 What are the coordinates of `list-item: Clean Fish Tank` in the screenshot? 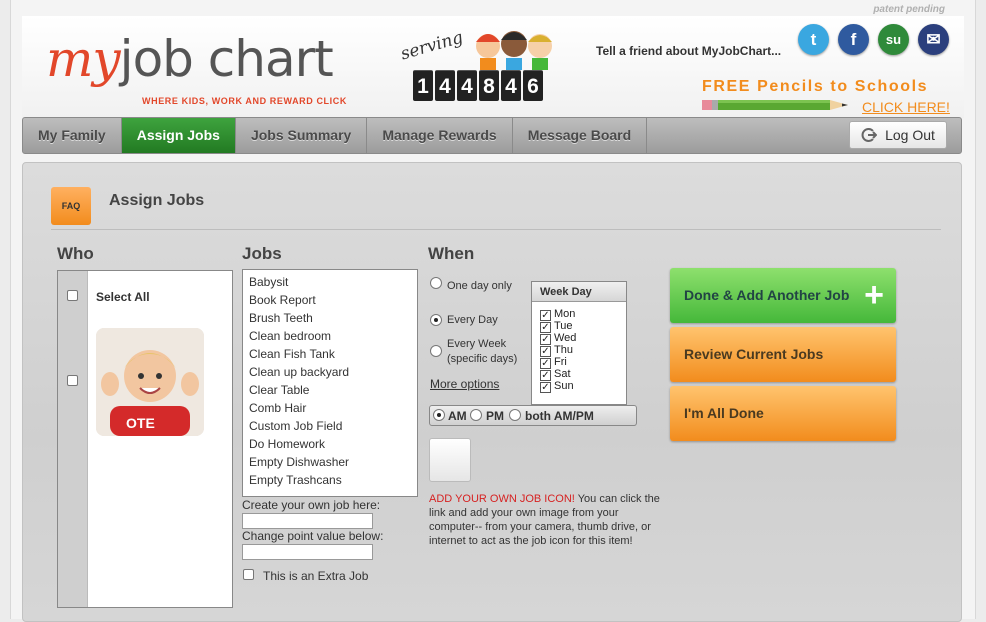 It's located at (330, 354).